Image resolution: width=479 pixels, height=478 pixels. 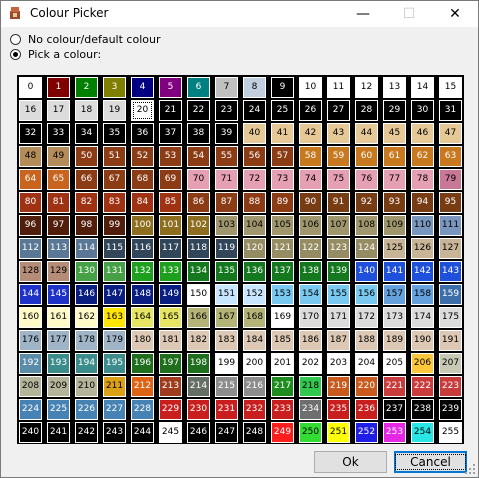 I want to click on colour-swatch-45: 45, so click(x=394, y=133).